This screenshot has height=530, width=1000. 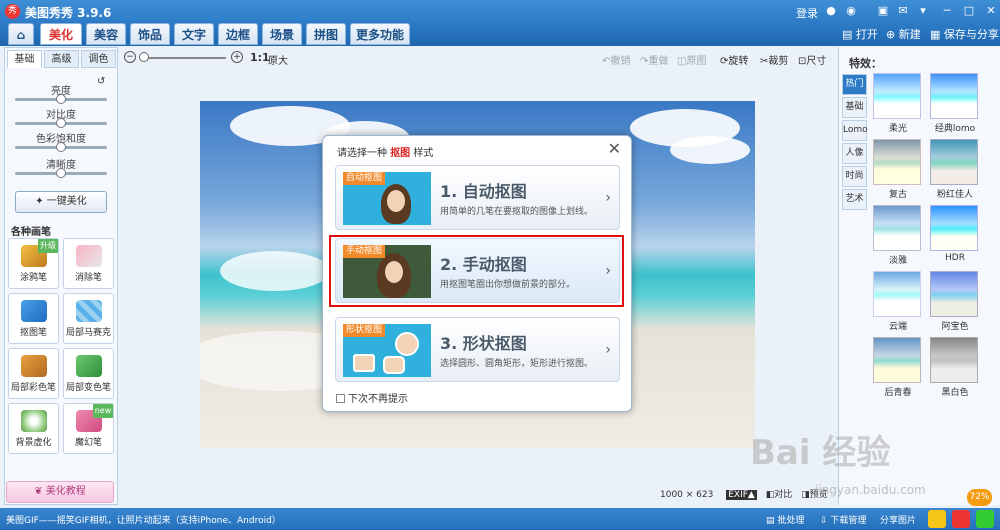 What do you see at coordinates (182, 57) in the screenshot?
I see `zoom-slider` at bounding box center [182, 57].